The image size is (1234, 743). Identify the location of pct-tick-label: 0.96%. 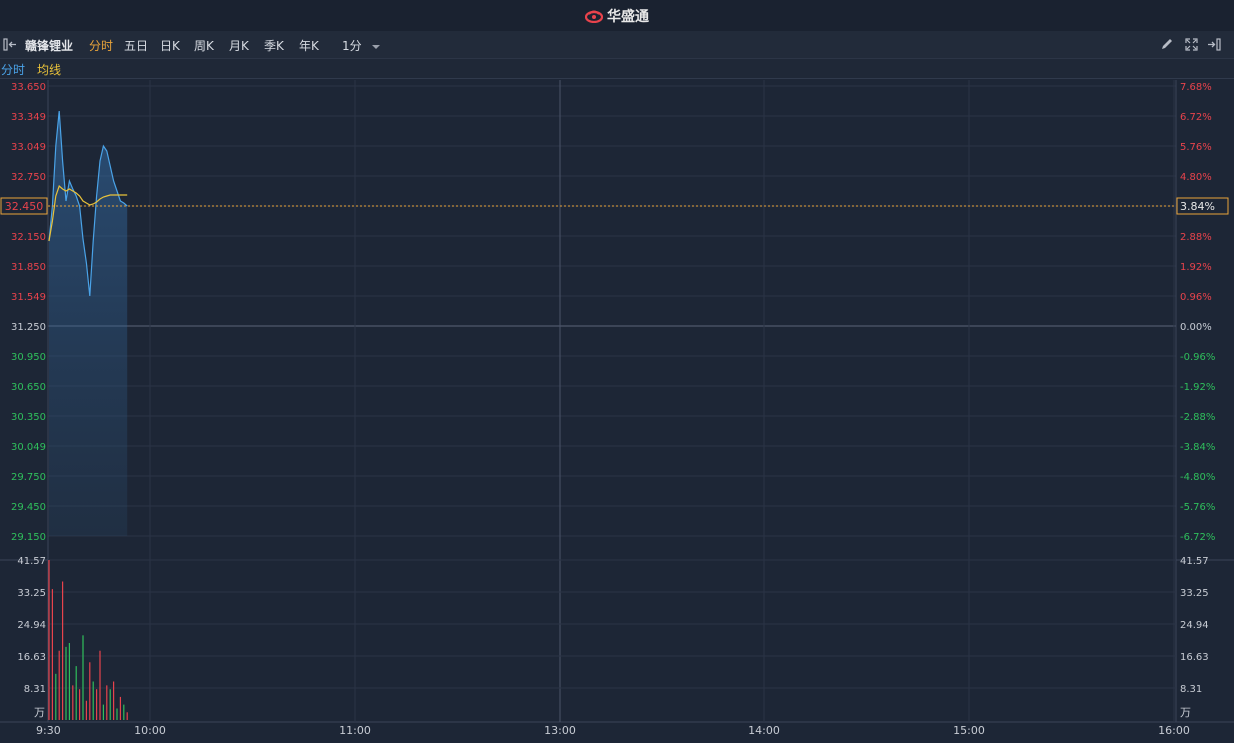
(1196, 297).